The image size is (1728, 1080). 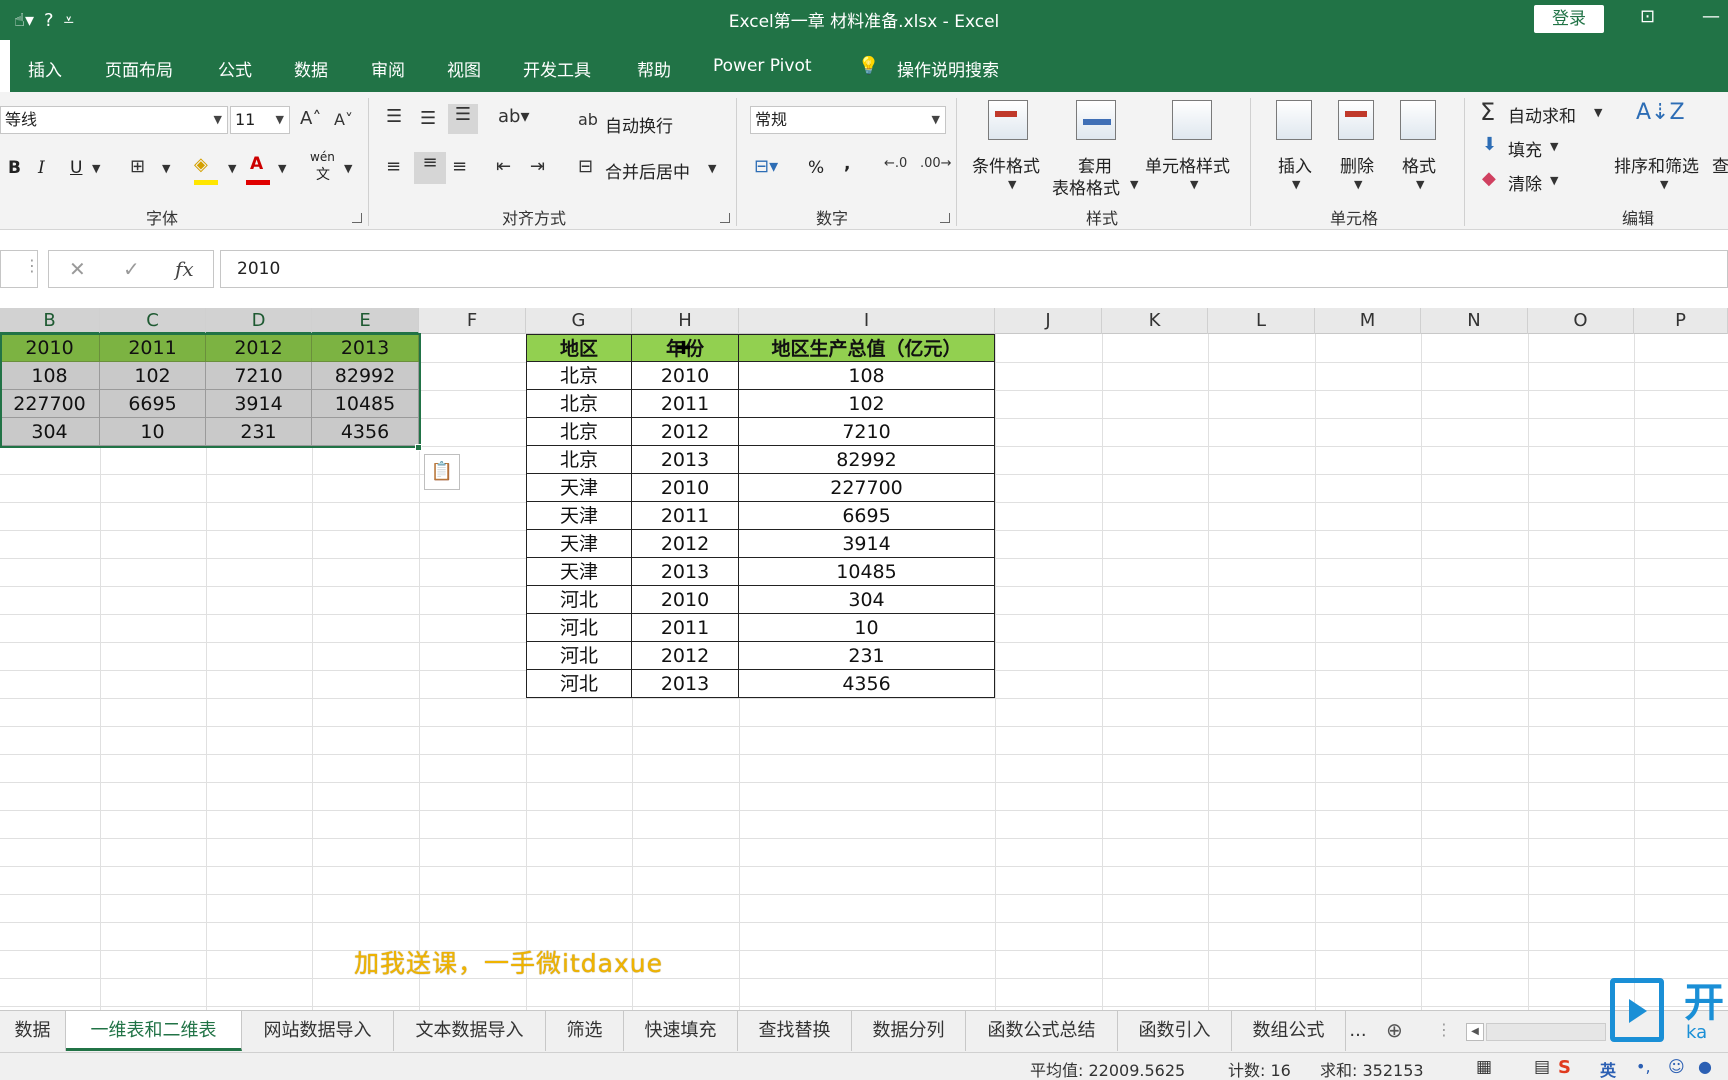 I want to click on autosum-button: 自动求和, so click(x=1542, y=114).